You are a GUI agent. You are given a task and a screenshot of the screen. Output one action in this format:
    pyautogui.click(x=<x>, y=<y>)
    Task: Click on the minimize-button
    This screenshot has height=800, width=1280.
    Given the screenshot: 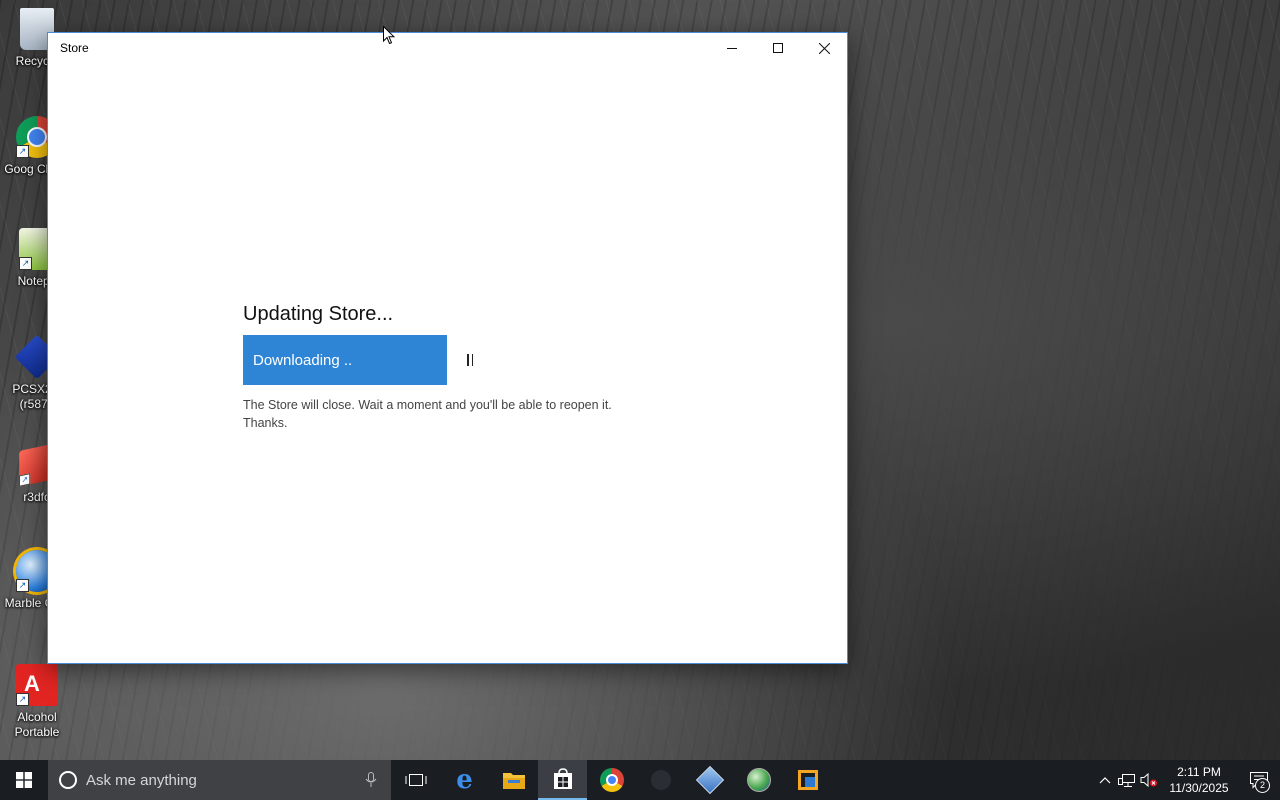 What is the action you would take?
    pyautogui.click(x=732, y=48)
    